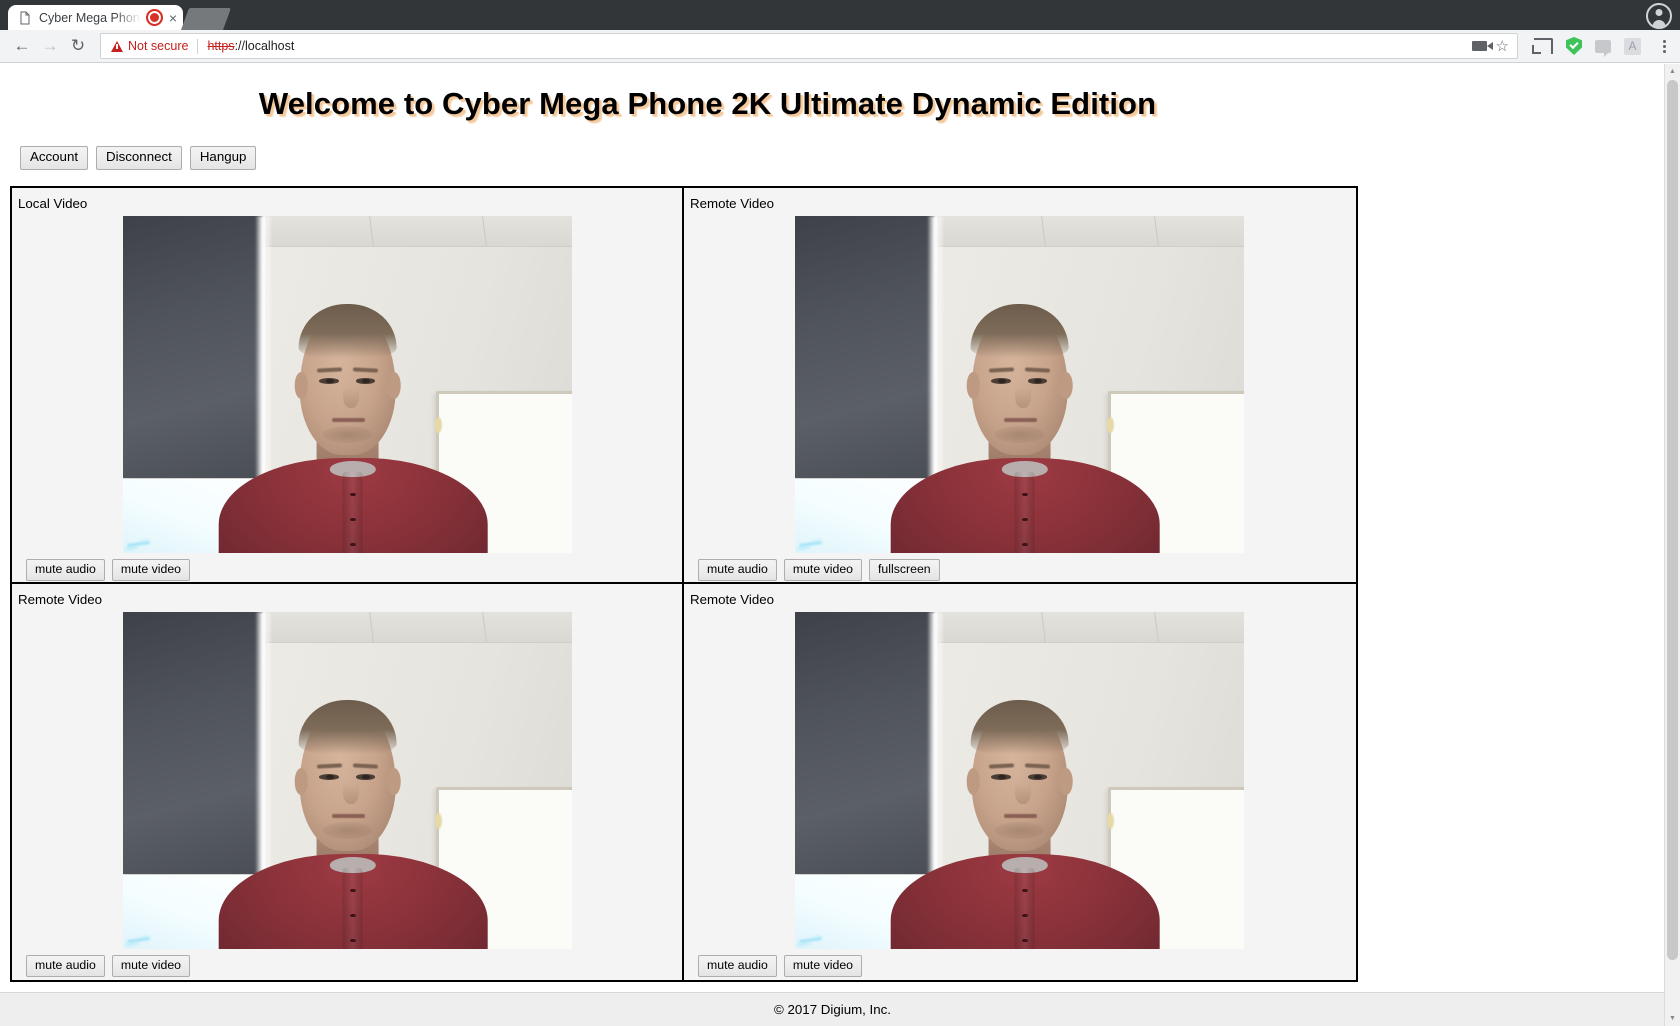  What do you see at coordinates (25, 18) in the screenshot?
I see `page-icon` at bounding box center [25, 18].